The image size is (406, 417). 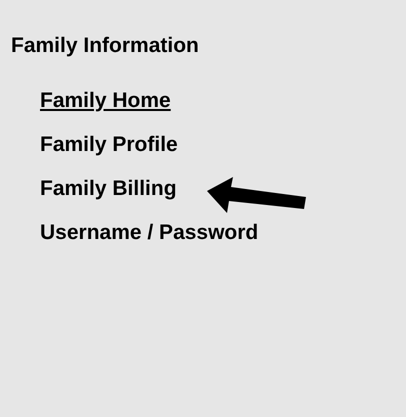 I want to click on nav-link: Family Billing, so click(x=108, y=188).